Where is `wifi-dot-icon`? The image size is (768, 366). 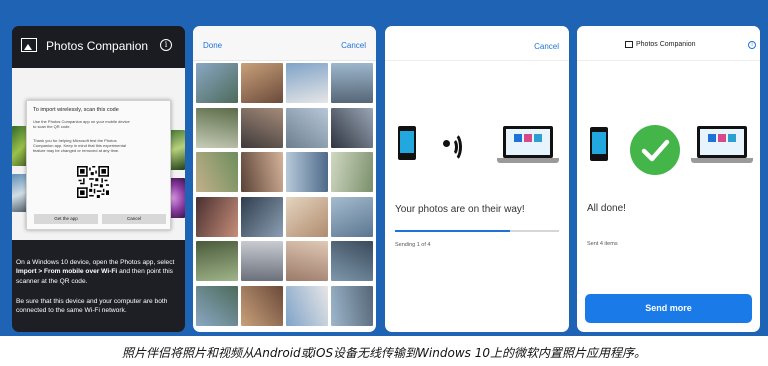 wifi-dot-icon is located at coordinates (446, 143).